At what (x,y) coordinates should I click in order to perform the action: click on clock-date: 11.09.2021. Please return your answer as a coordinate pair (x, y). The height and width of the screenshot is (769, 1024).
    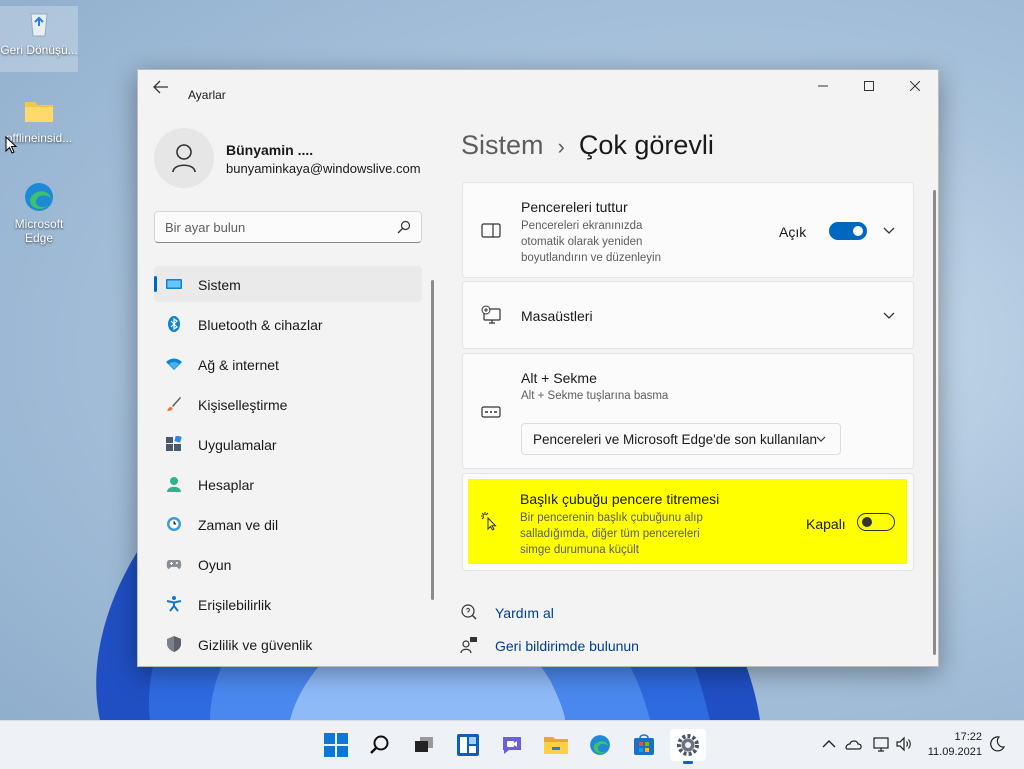
    Looking at the image, I should click on (954, 752).